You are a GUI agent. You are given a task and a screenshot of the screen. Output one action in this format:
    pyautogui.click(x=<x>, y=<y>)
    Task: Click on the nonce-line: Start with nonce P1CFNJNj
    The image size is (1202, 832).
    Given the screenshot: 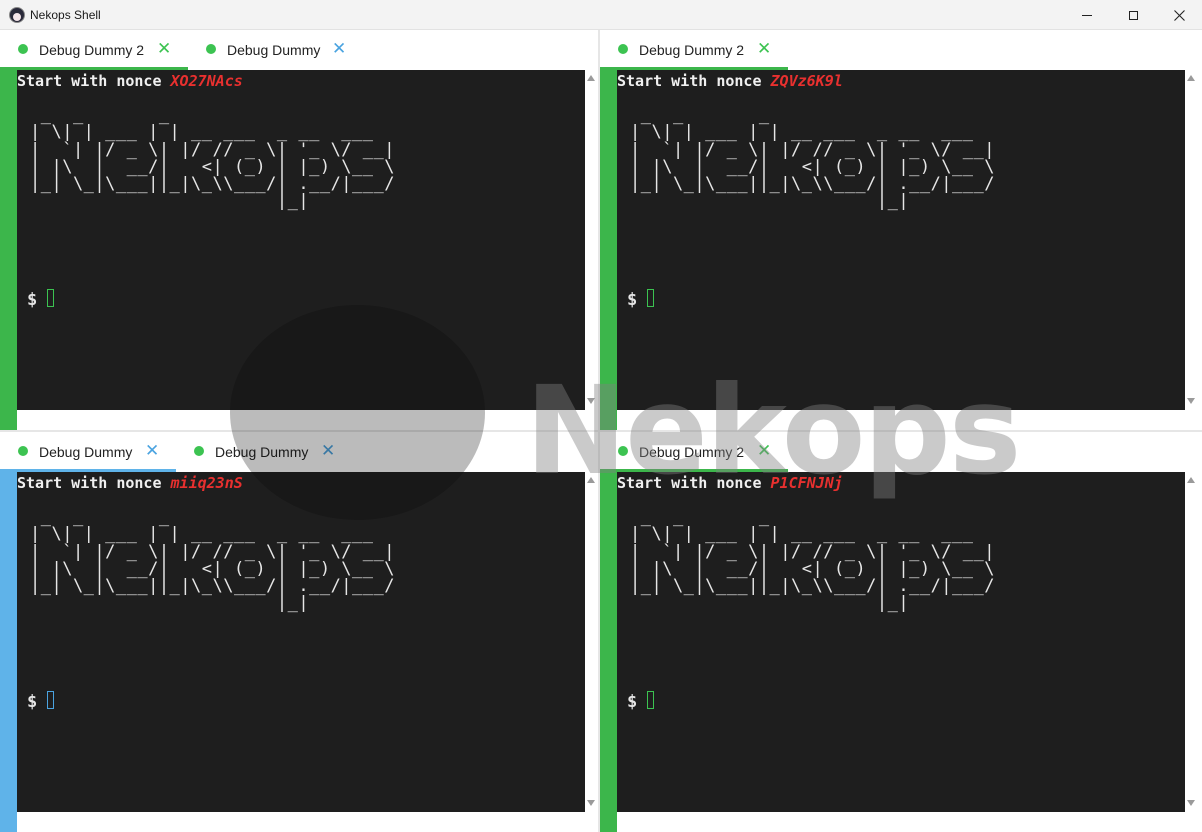 What is the action you would take?
    pyautogui.click(x=730, y=483)
    